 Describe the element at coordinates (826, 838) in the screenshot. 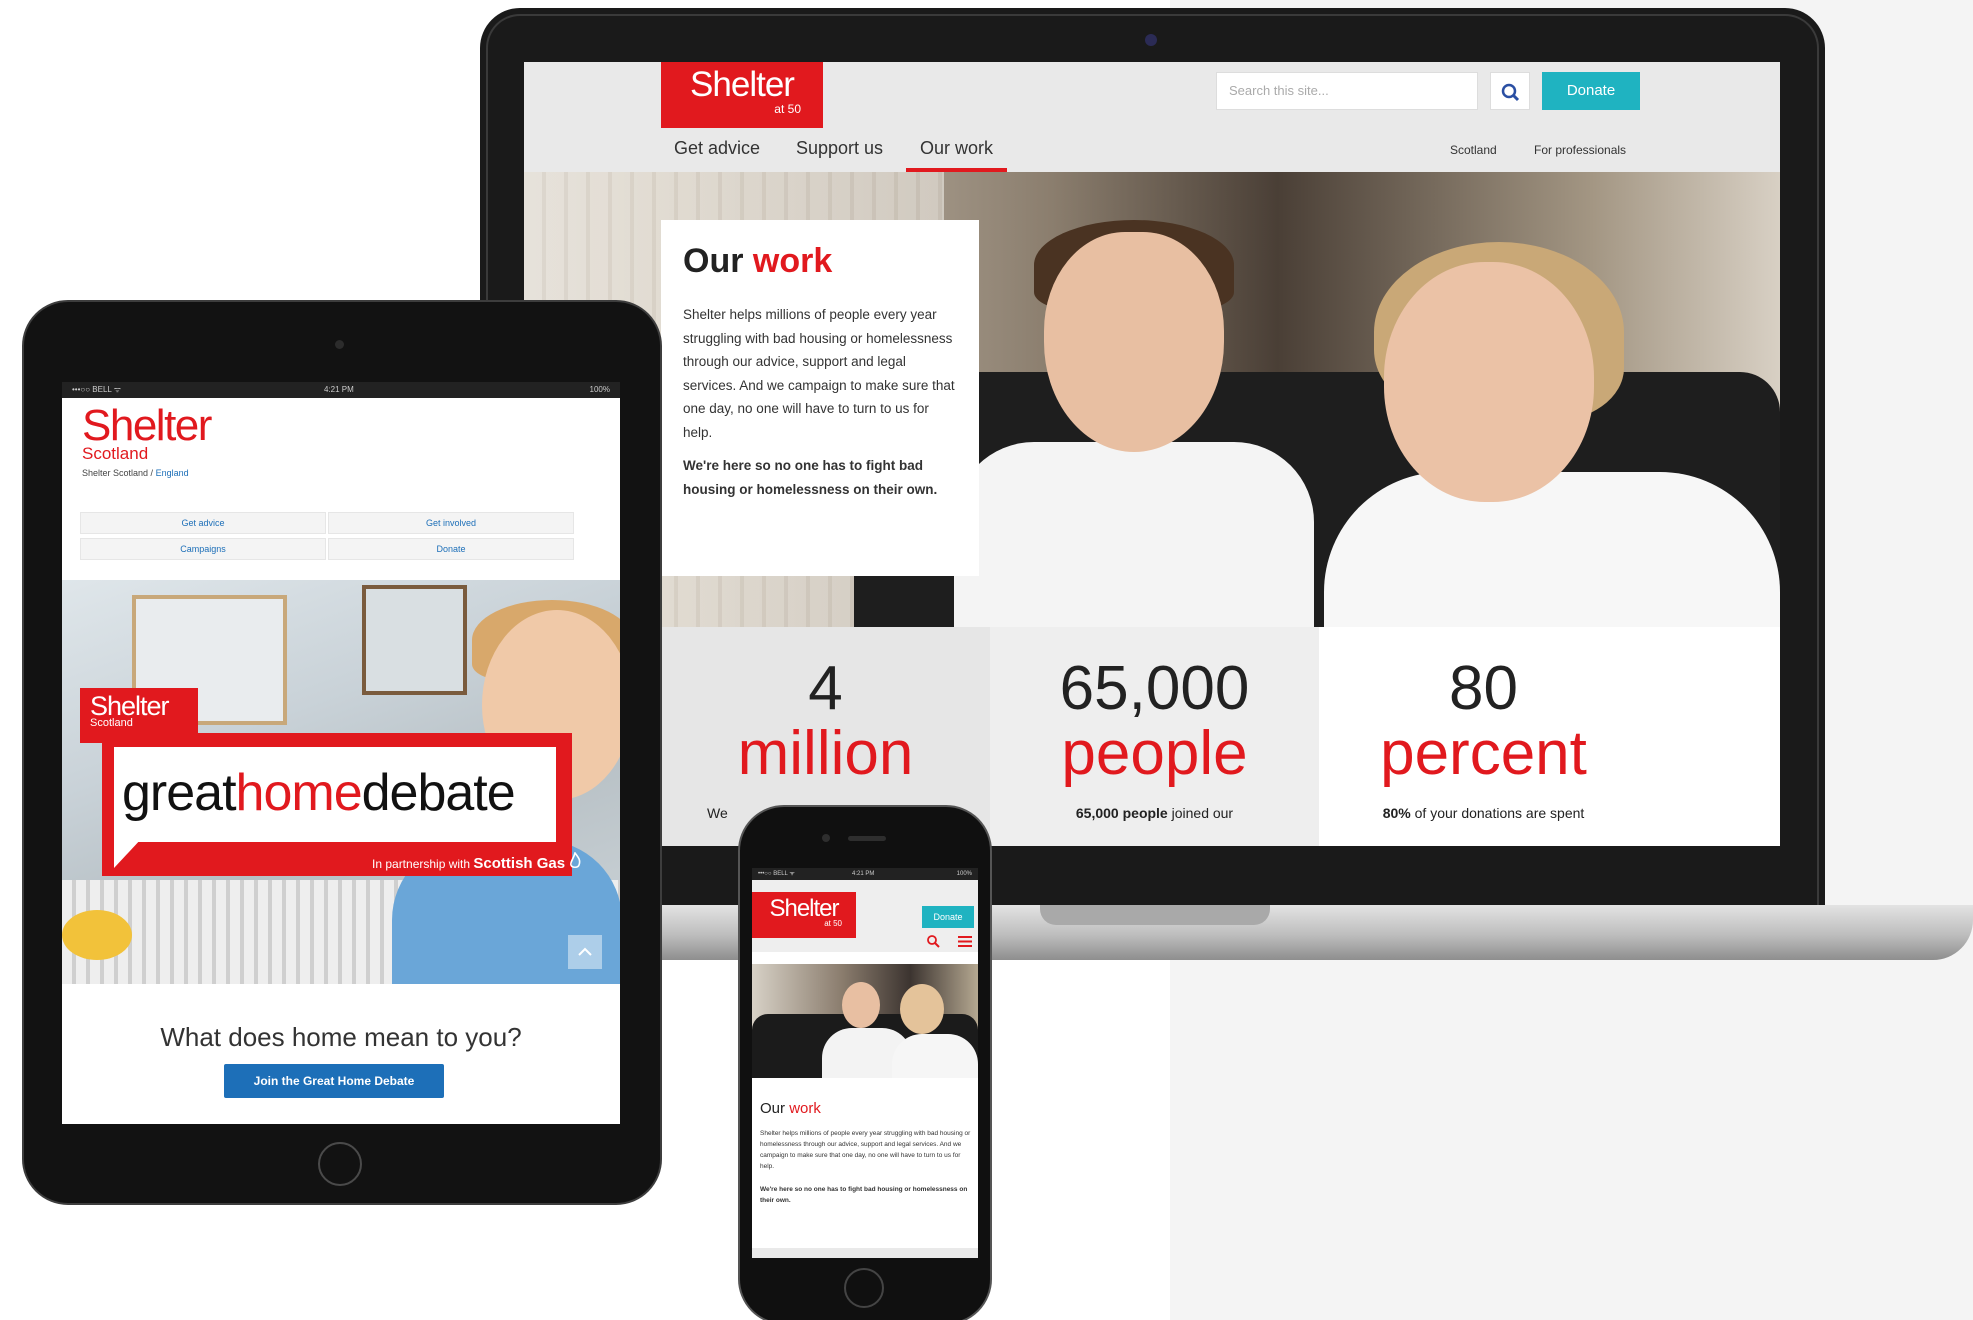

I see `phone-camera` at that location.